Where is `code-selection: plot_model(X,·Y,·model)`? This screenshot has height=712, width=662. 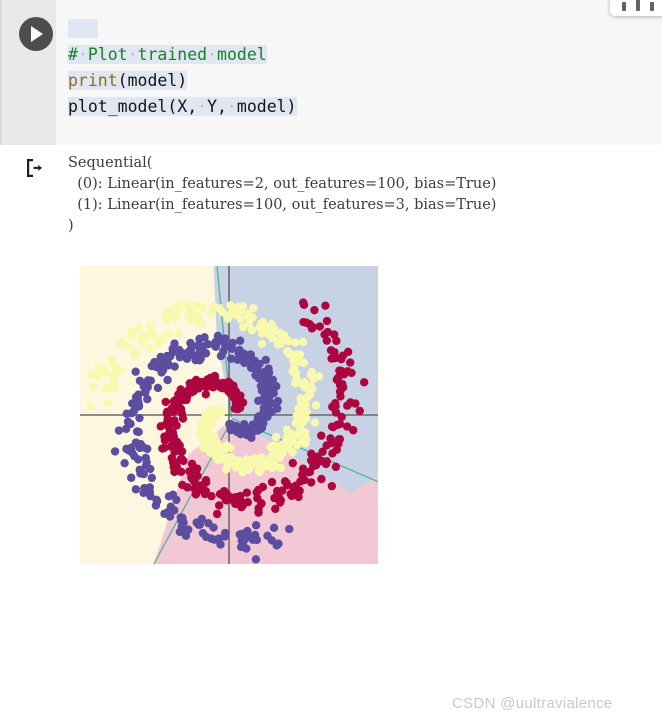 code-selection: plot_model(X,·Y,·model) is located at coordinates (182, 106).